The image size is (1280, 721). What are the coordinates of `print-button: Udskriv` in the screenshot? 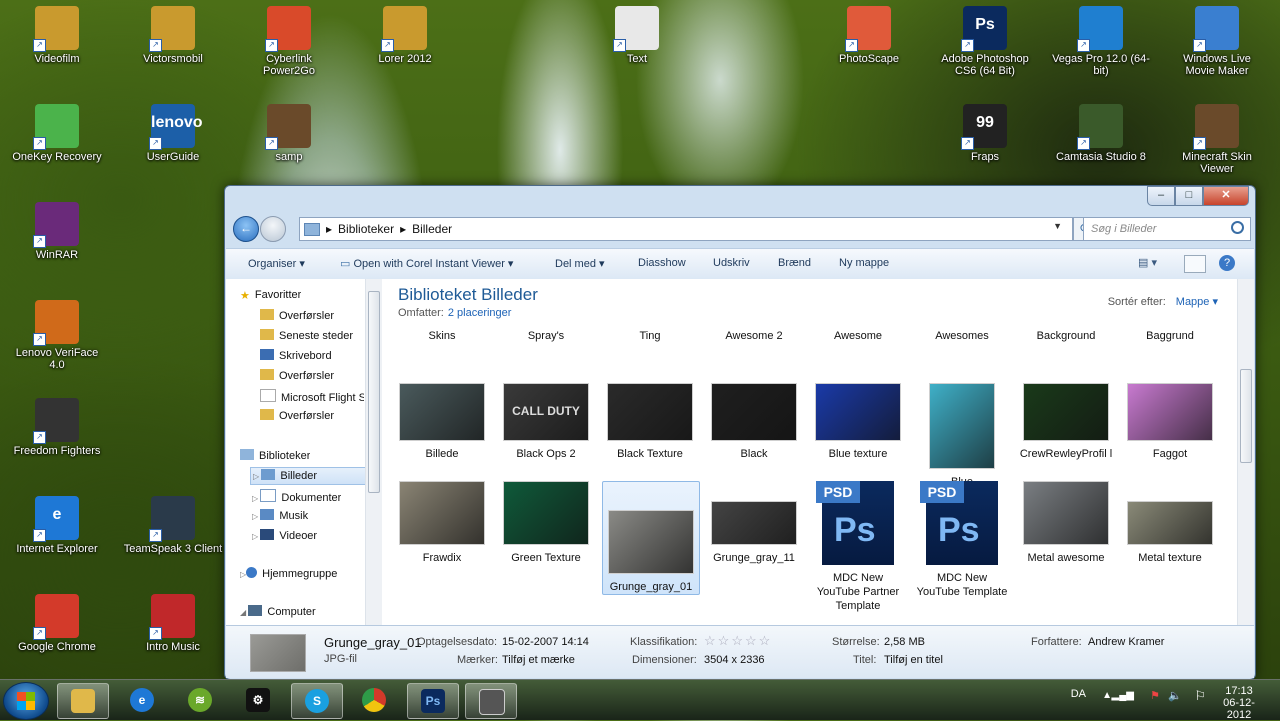 It's located at (731, 263).